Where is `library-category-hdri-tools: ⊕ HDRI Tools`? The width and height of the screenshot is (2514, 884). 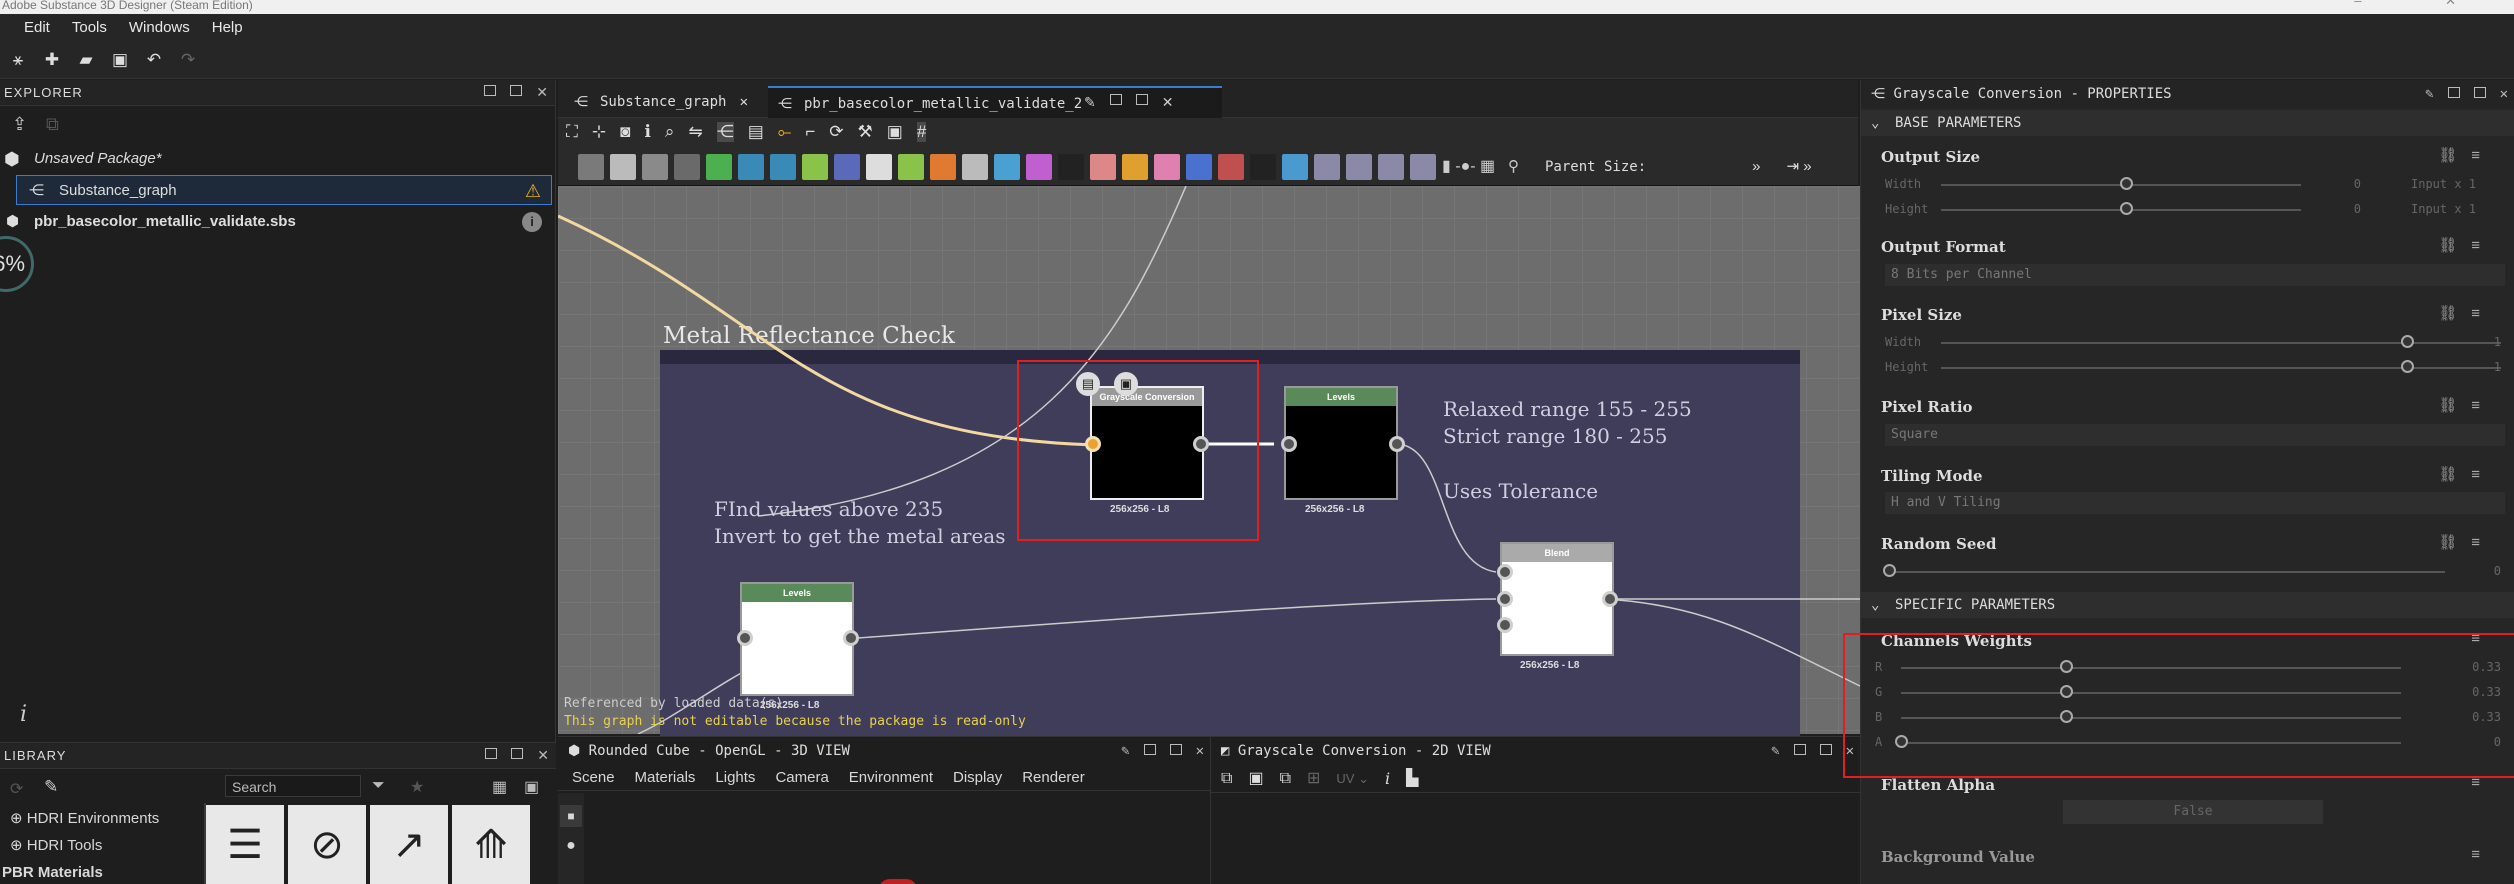
library-category-hdri-tools: ⊕ HDRI Tools is located at coordinates (100, 845).